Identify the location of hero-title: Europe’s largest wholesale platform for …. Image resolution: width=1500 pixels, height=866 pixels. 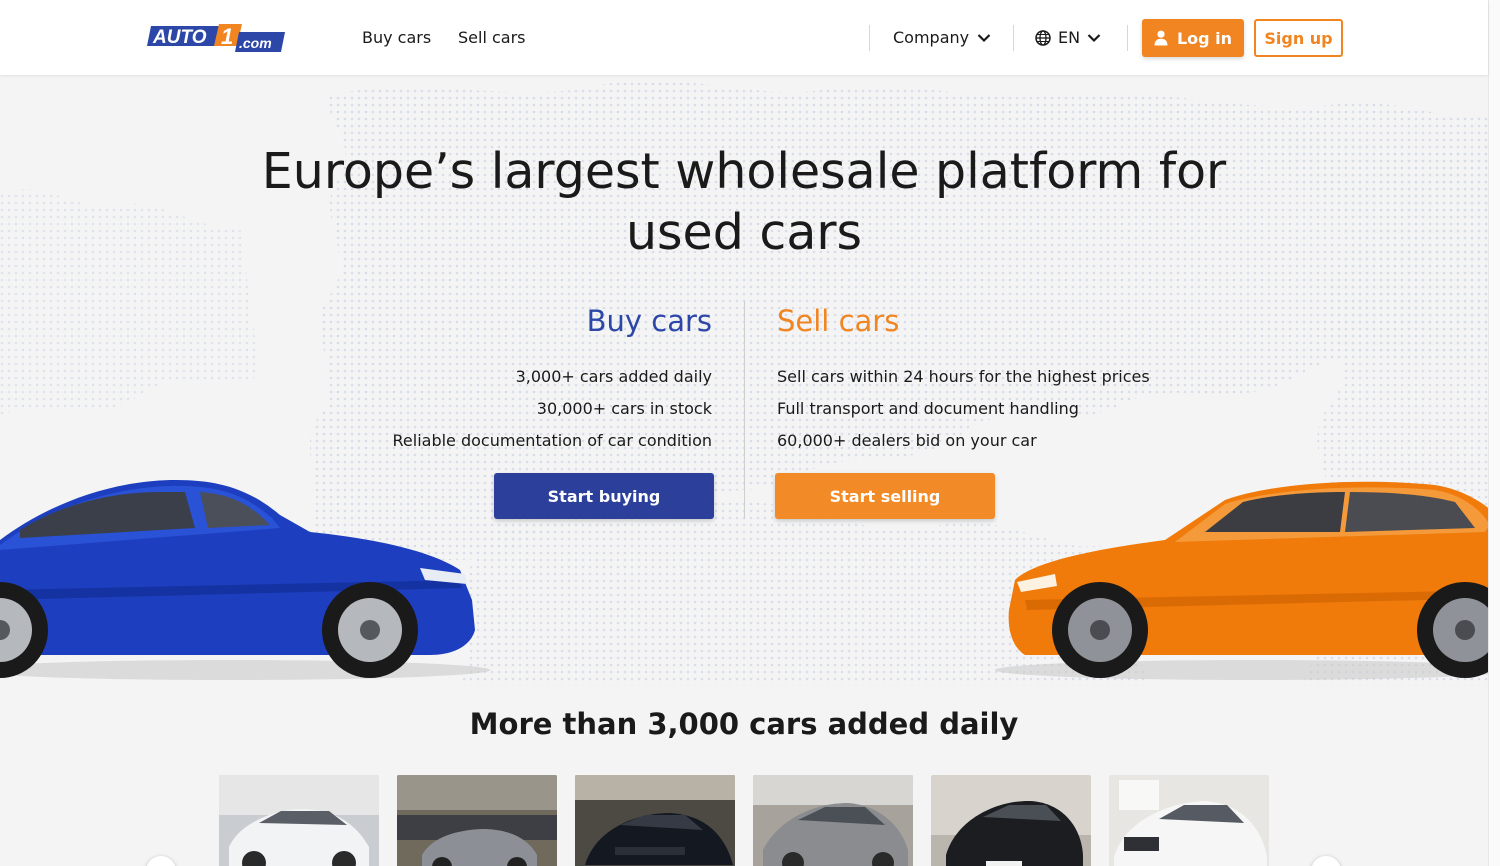
(744, 202).